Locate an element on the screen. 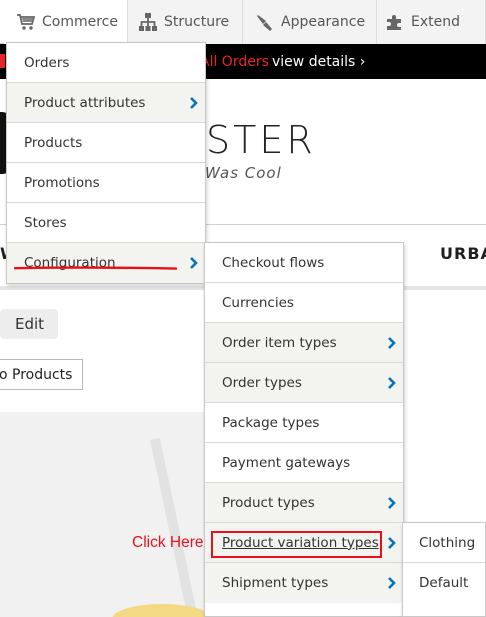  annotation-click-here: Click Here is located at coordinates (168, 542).